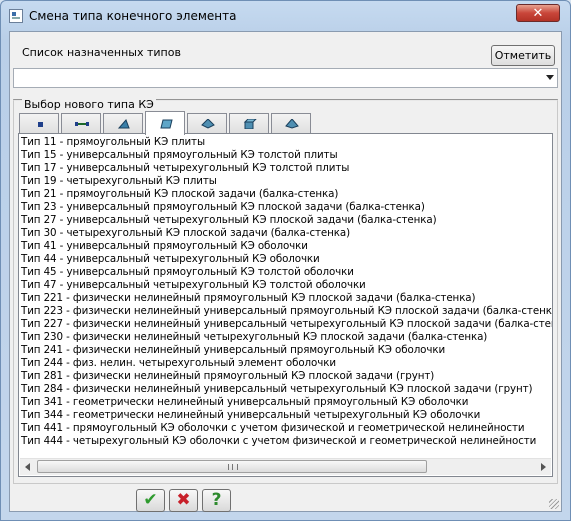 The width and height of the screenshot is (571, 521). Describe the element at coordinates (285, 78) in the screenshot. I see `assigned-types-combobox` at that location.